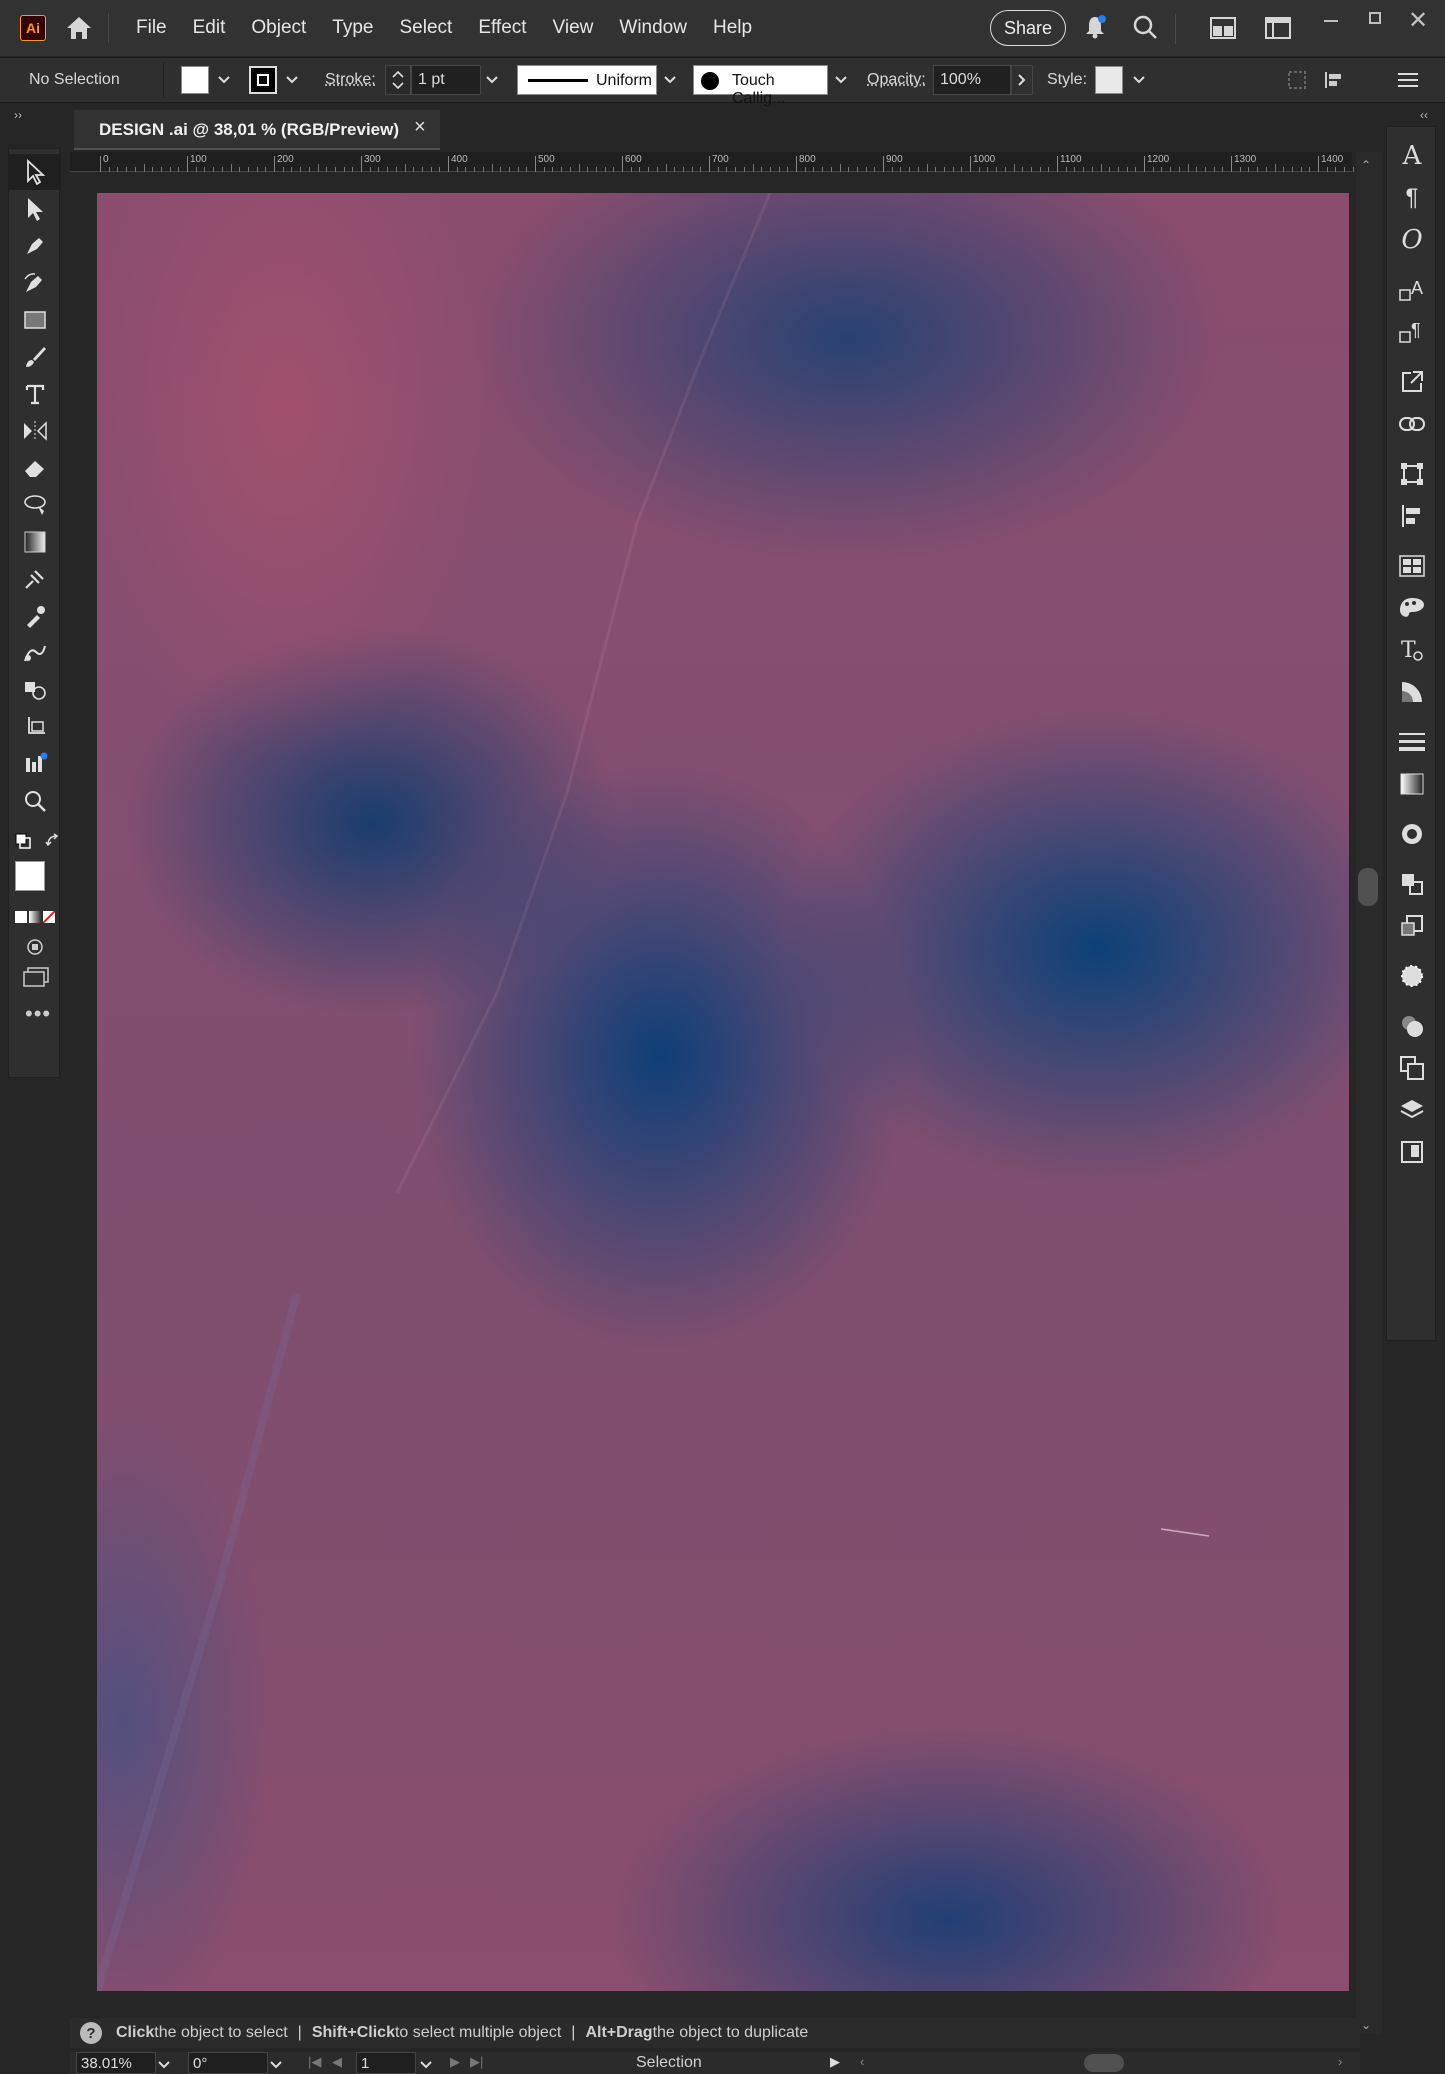 The width and height of the screenshot is (1445, 2074). Describe the element at coordinates (35, 727) in the screenshot. I see `artboard-tool-icon` at that location.